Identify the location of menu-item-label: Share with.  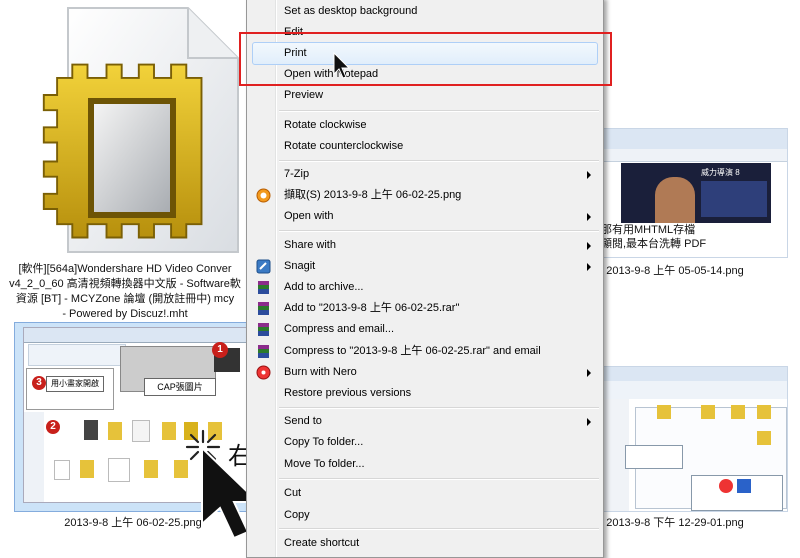
(310, 245).